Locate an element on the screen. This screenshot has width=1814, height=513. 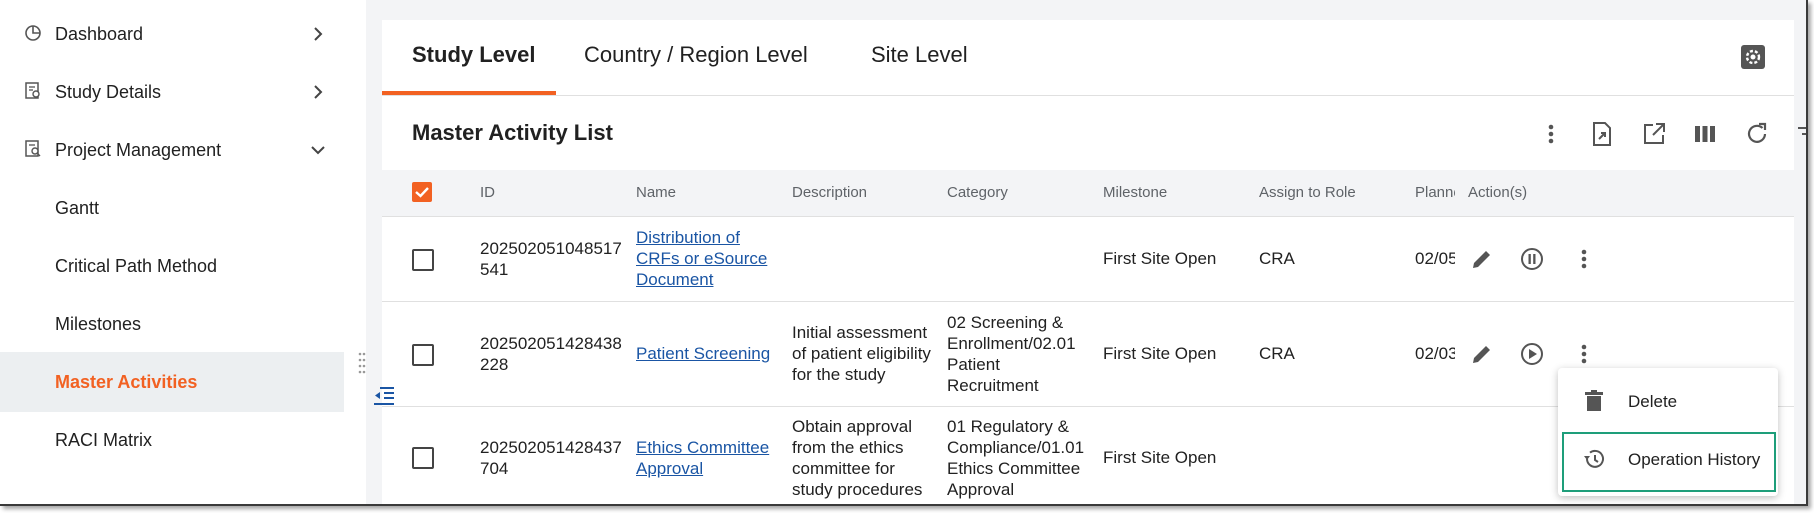
cell-line: Obtain approval is located at coordinates (852, 426).